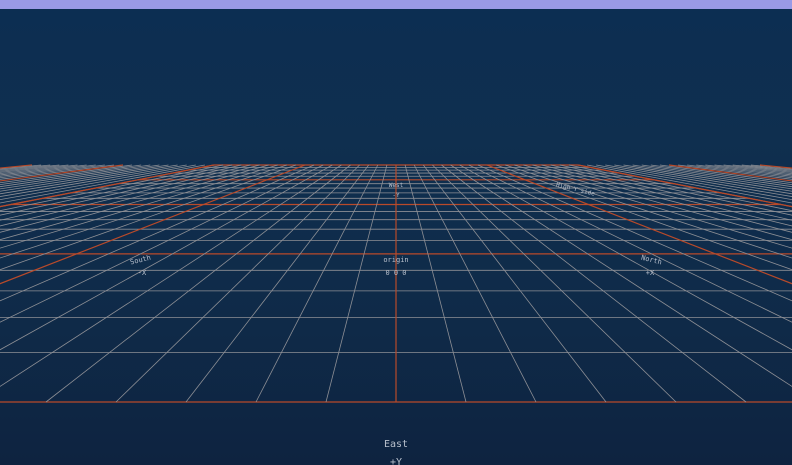 The height and width of the screenshot is (465, 792). I want to click on near-label: East, so click(396, 444).